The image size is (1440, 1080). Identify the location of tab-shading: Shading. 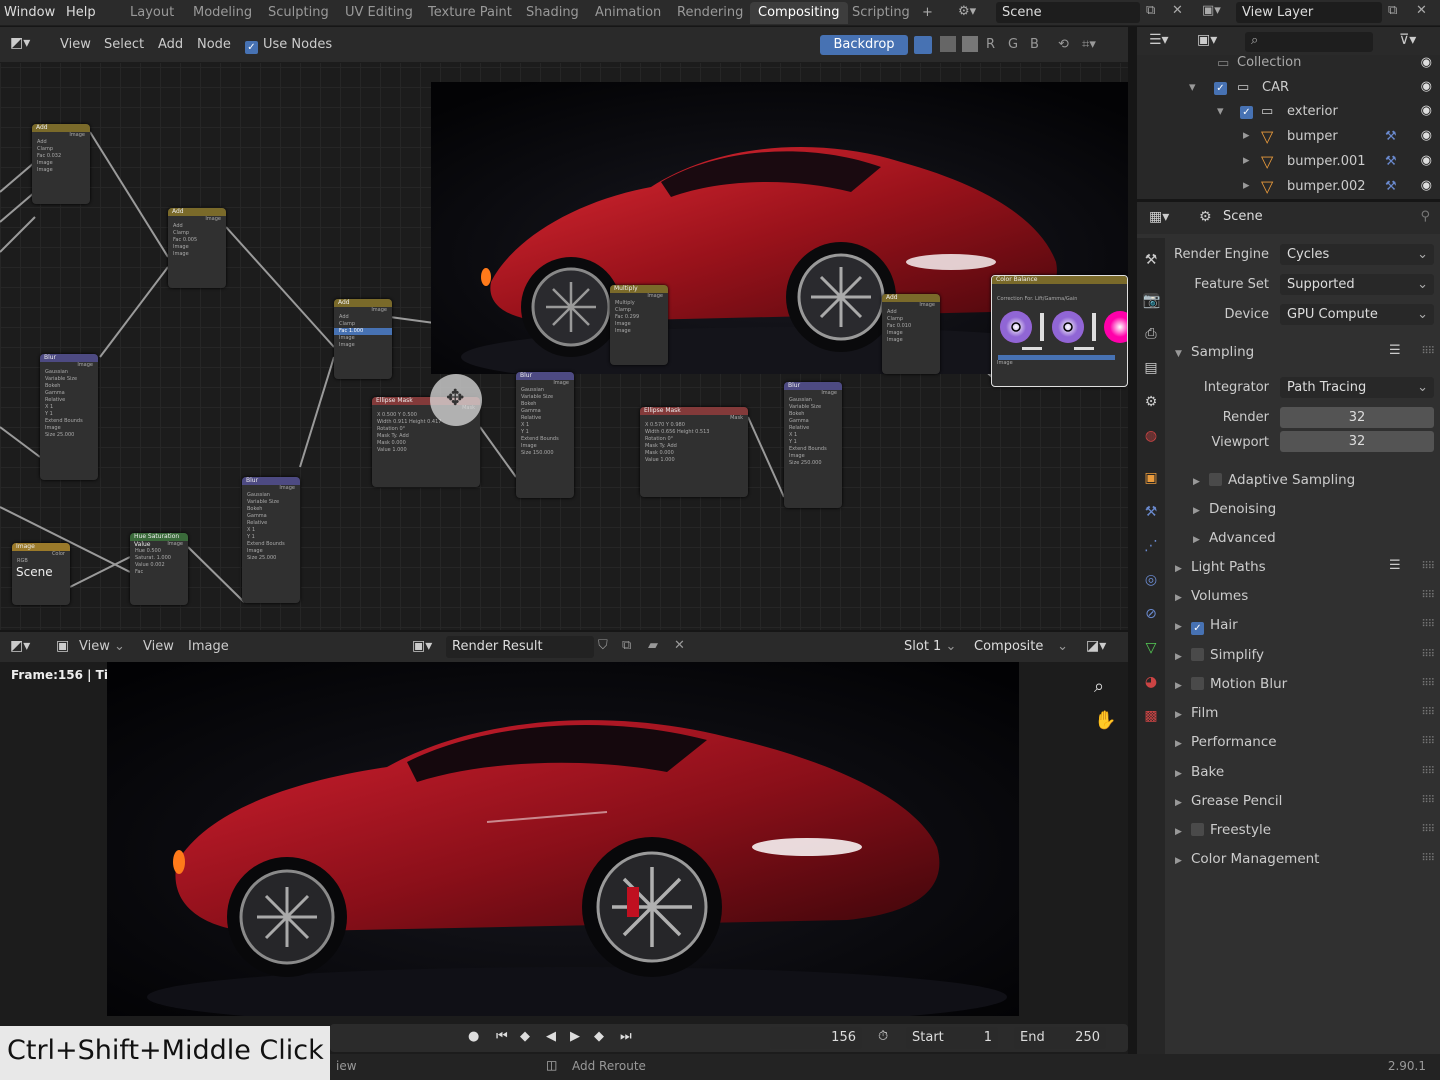
(552, 13).